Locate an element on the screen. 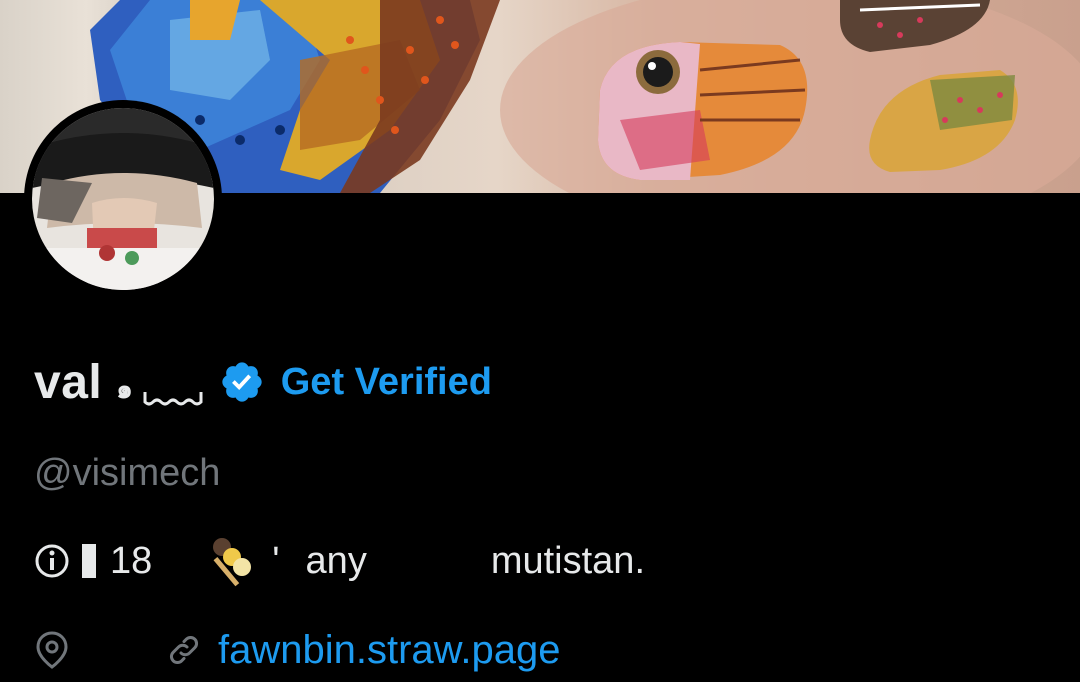 This screenshot has width=1080, height=682. profile-link: fawnbin.straw.page is located at coordinates (389, 650).